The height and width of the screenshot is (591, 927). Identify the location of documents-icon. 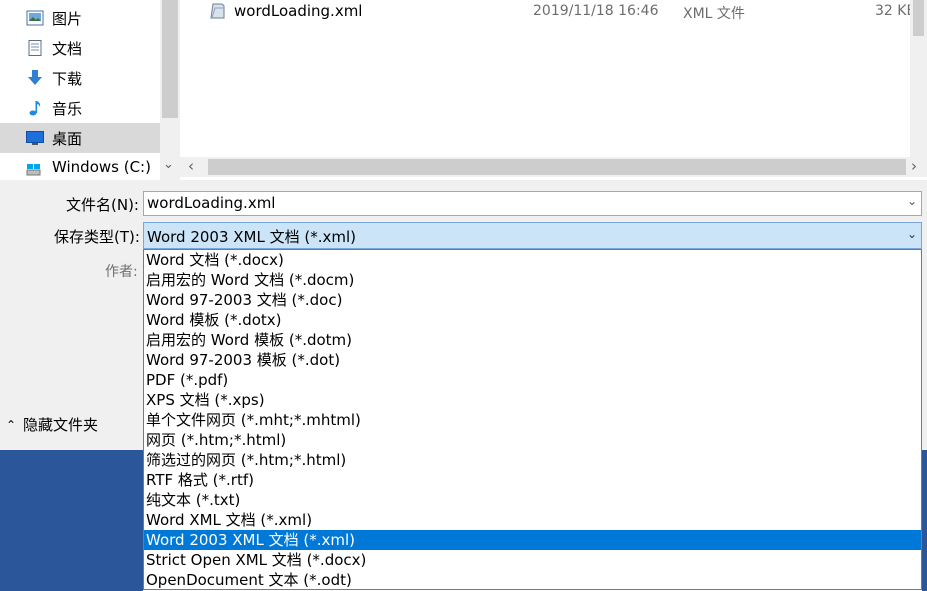
(35, 48).